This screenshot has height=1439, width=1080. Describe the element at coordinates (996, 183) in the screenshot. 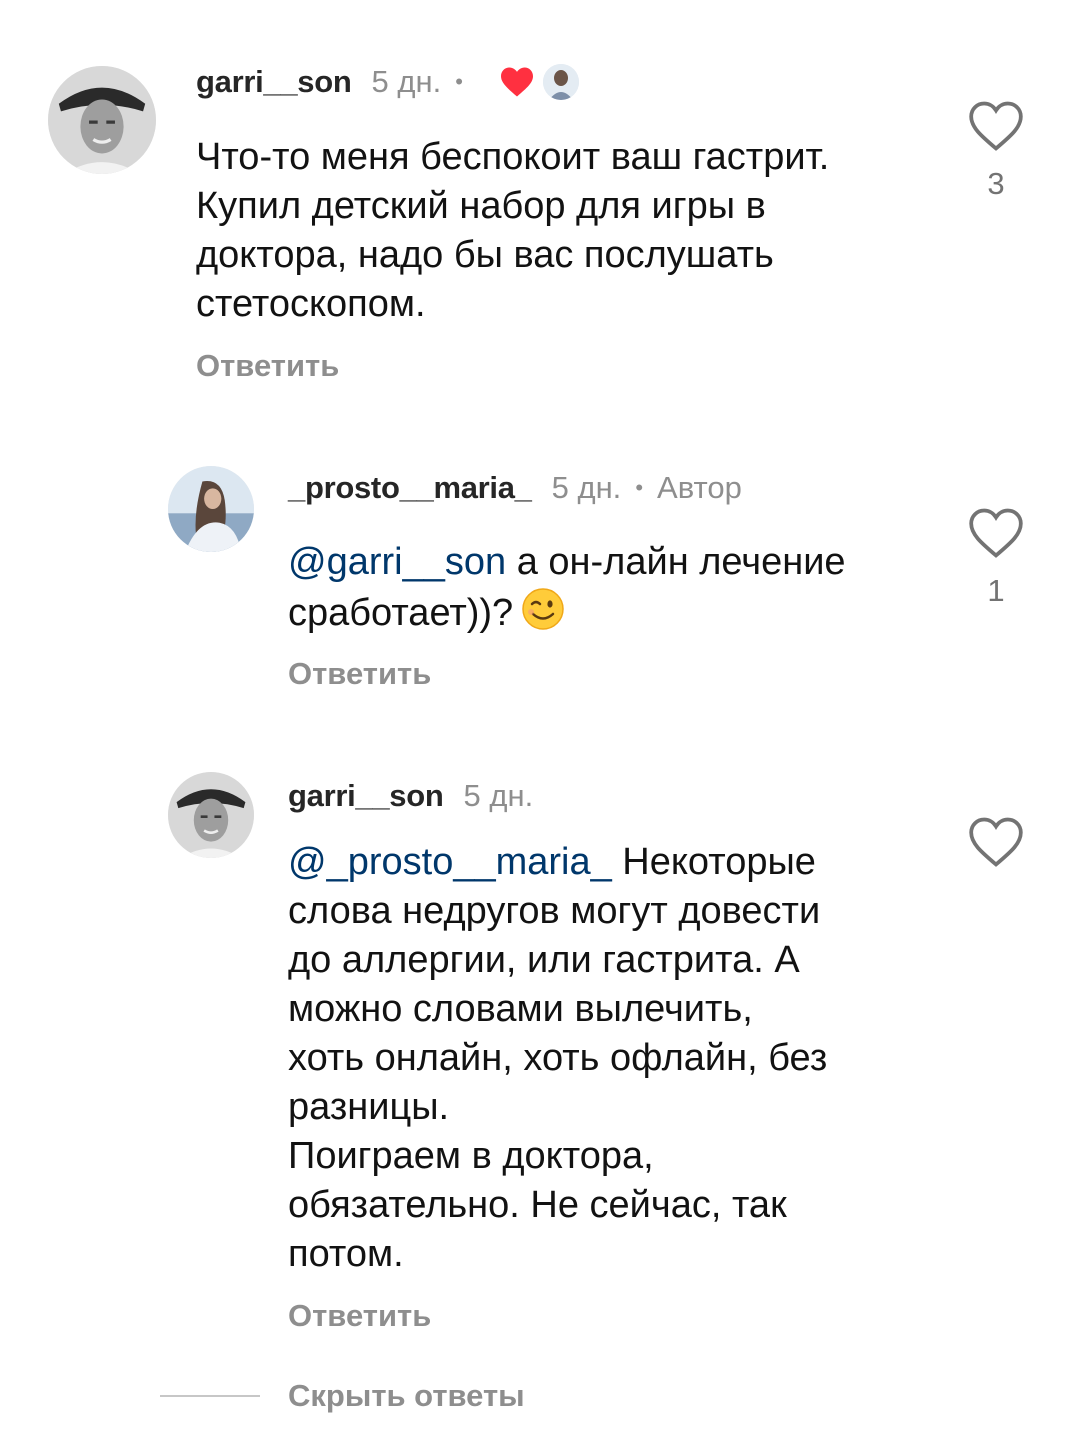

I see `like-count: 3` at that location.